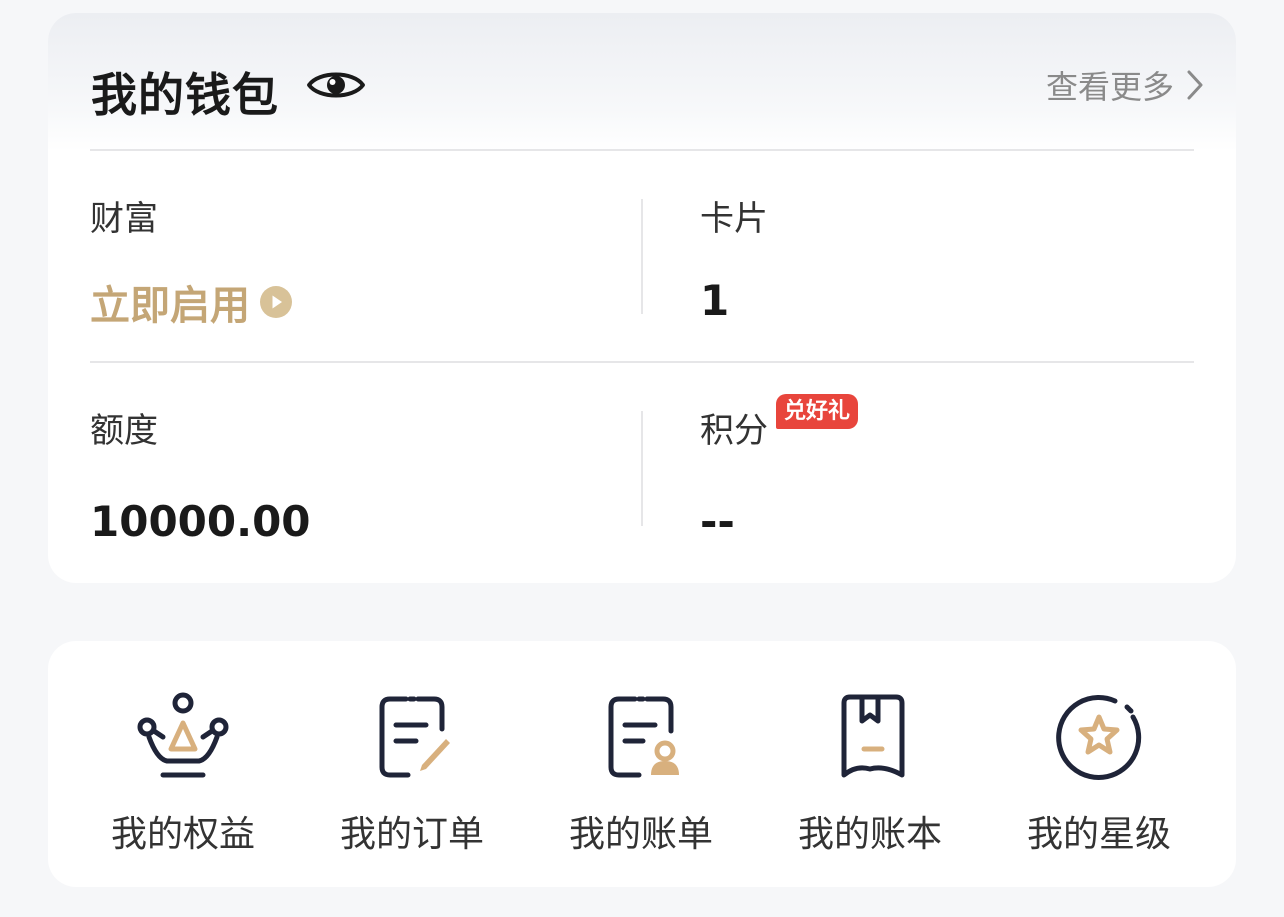  I want to click on eye-icon, so click(336, 85).